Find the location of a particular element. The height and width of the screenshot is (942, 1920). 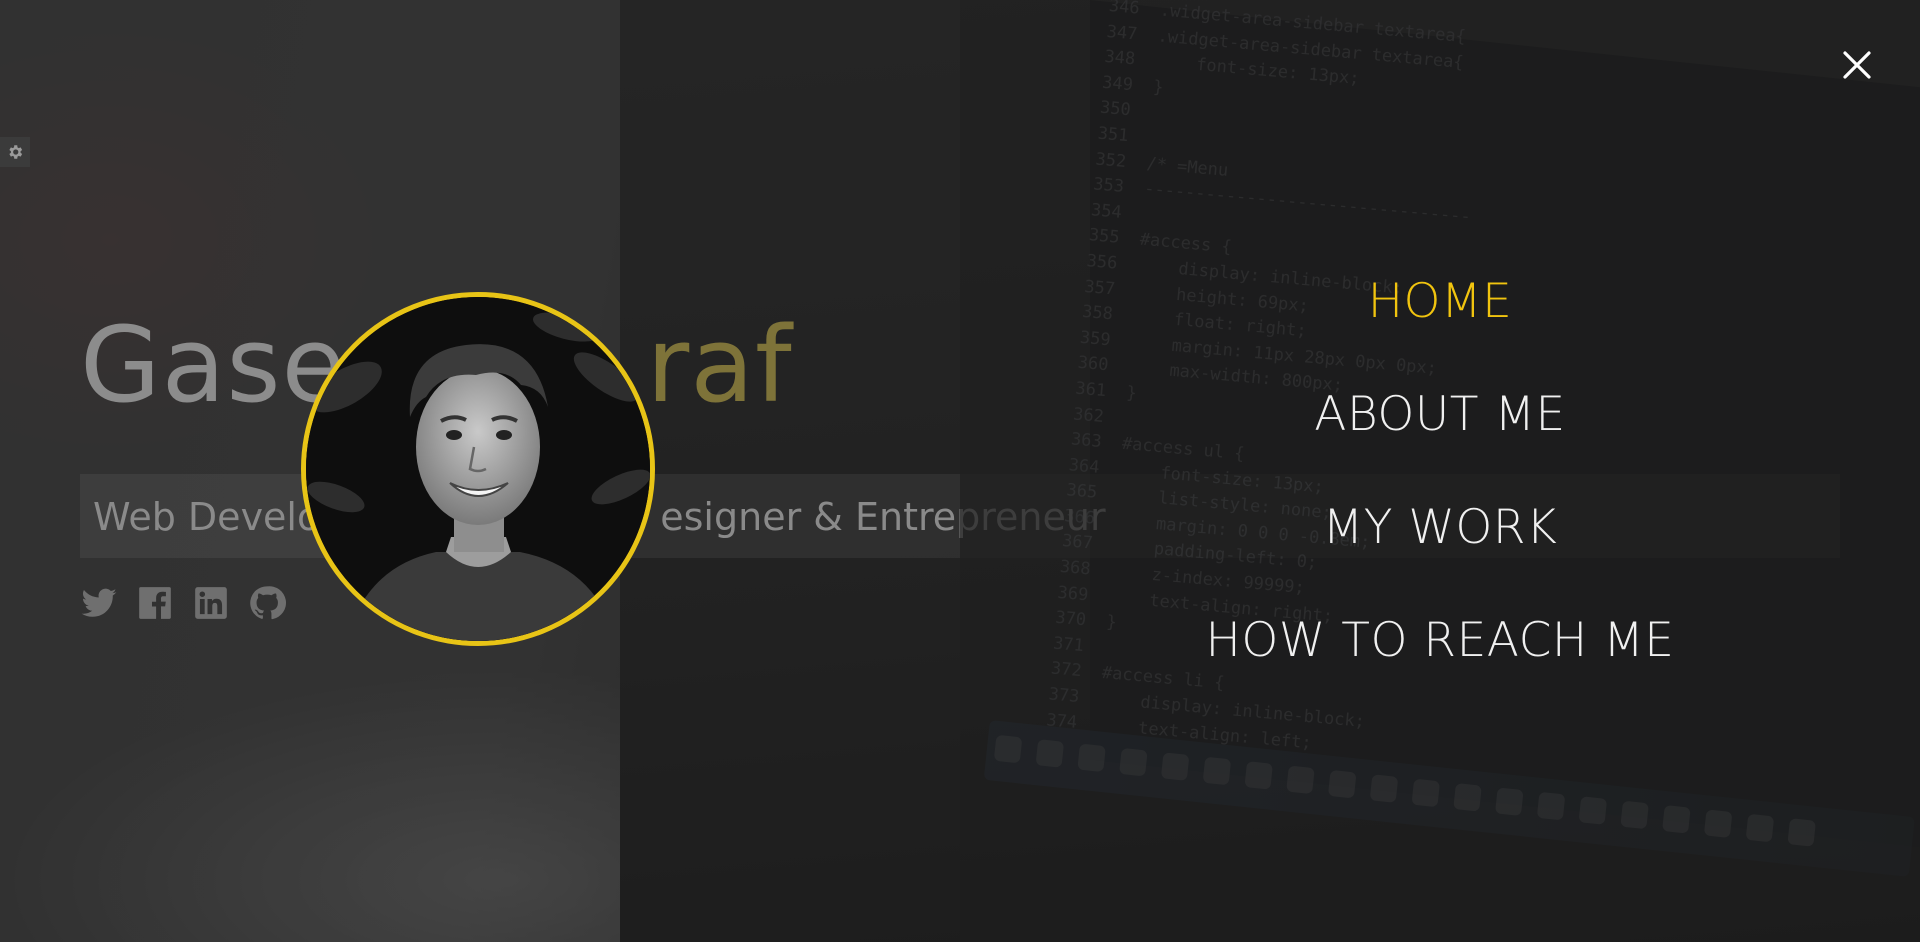

nav-link-about: ABOUT ME is located at coordinates (1439, 415).